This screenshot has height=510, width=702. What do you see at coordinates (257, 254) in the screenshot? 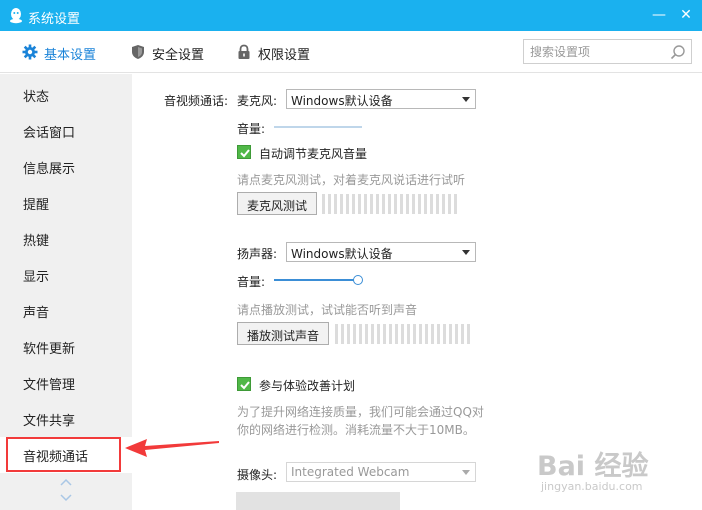
I see `speaker-label: 扬声器:` at bounding box center [257, 254].